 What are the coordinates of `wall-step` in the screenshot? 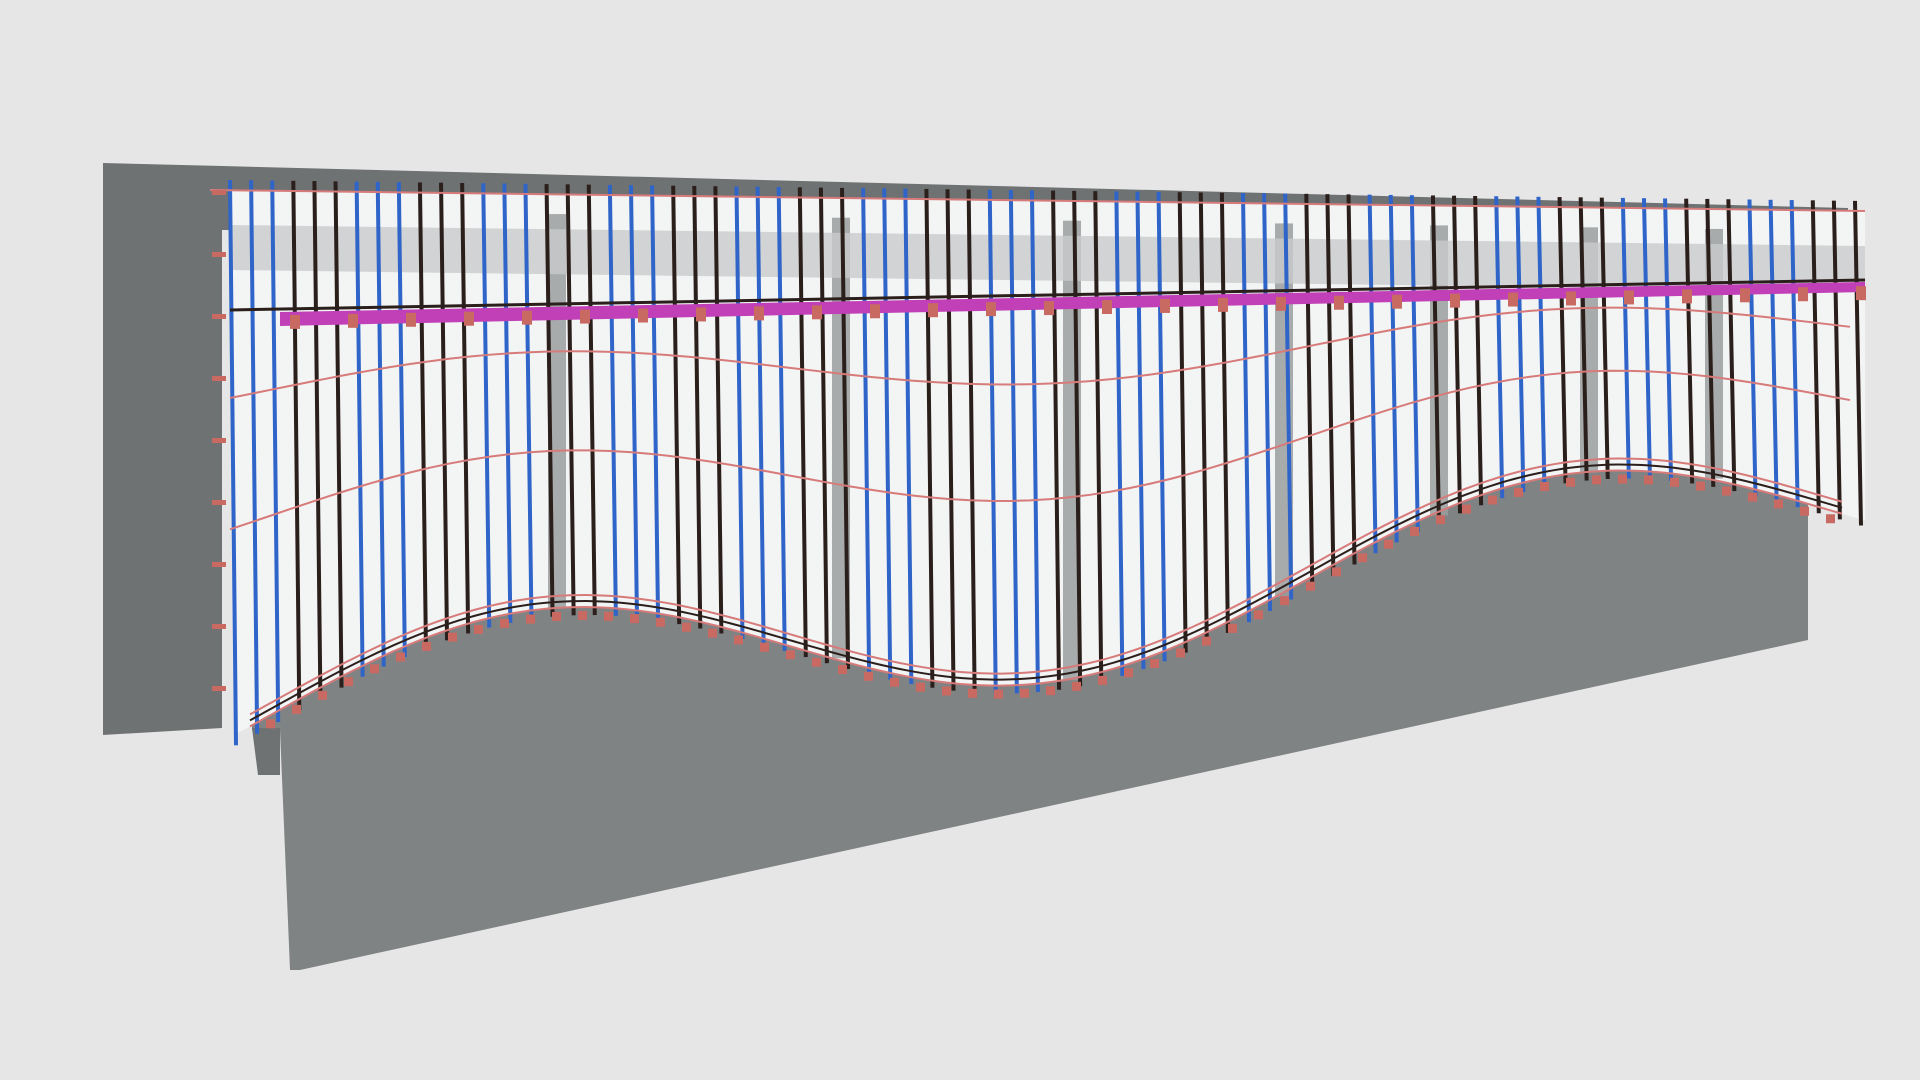 It's located at (266, 751).